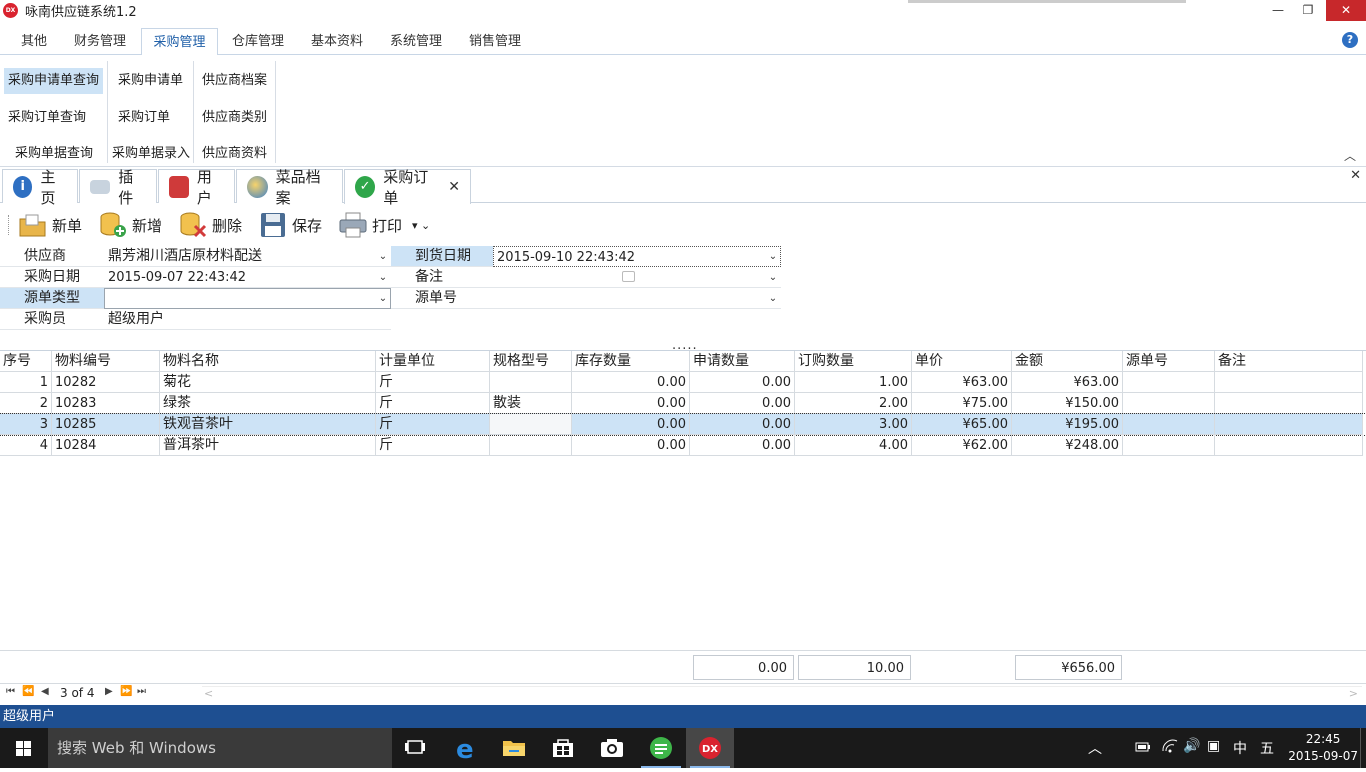  What do you see at coordinates (130, 225) in the screenshot?
I see `add-button: 新增` at bounding box center [130, 225].